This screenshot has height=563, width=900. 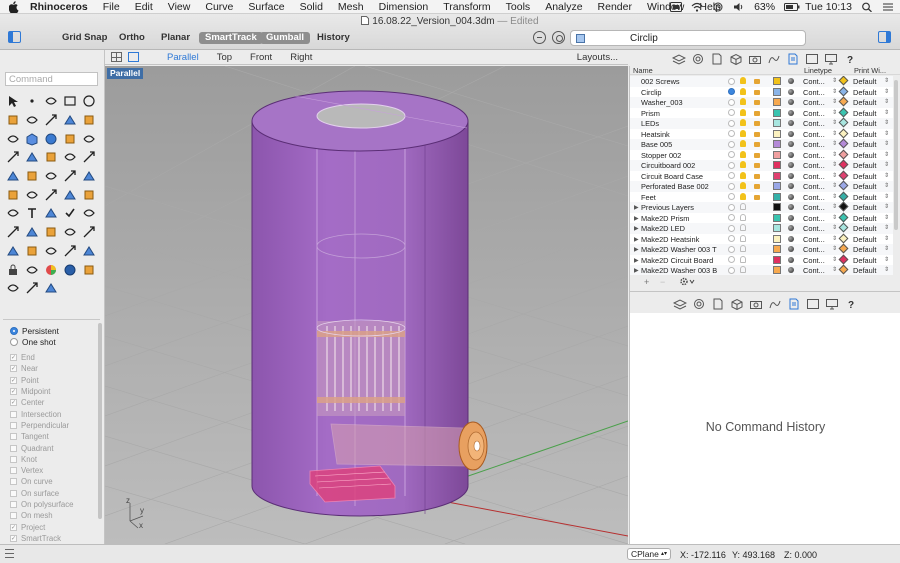 I want to click on layer-row: LEDs Cont... ⇕ Default ⇕, so click(x=761, y=123).